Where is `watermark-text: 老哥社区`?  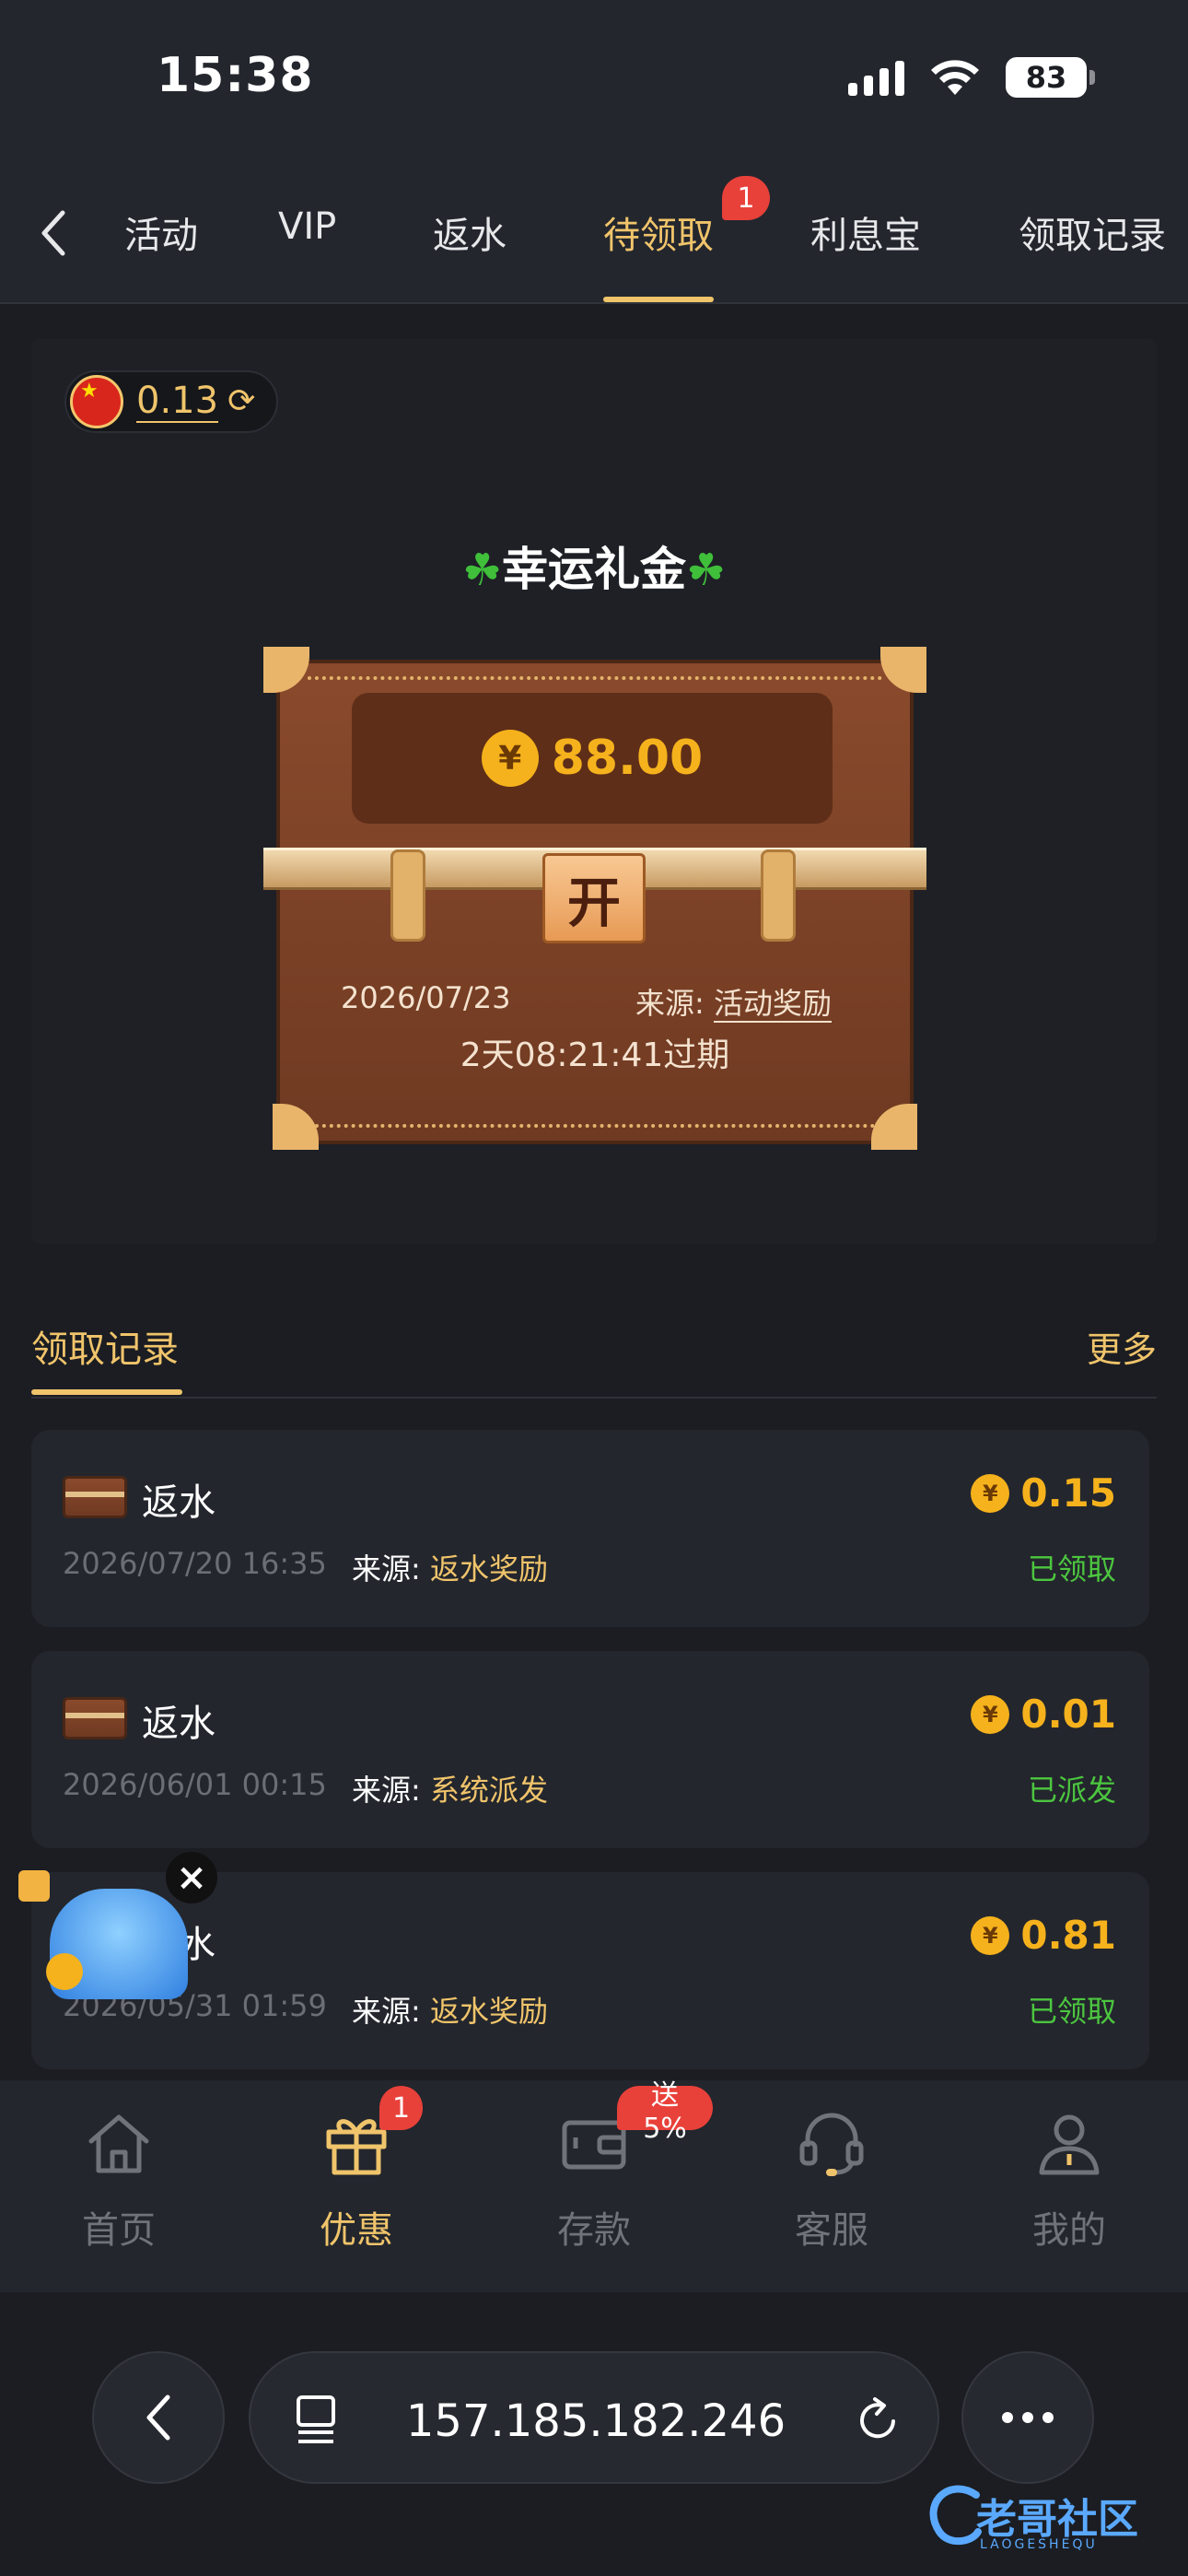
watermark-text: 老哥社区 is located at coordinates (1057, 2519).